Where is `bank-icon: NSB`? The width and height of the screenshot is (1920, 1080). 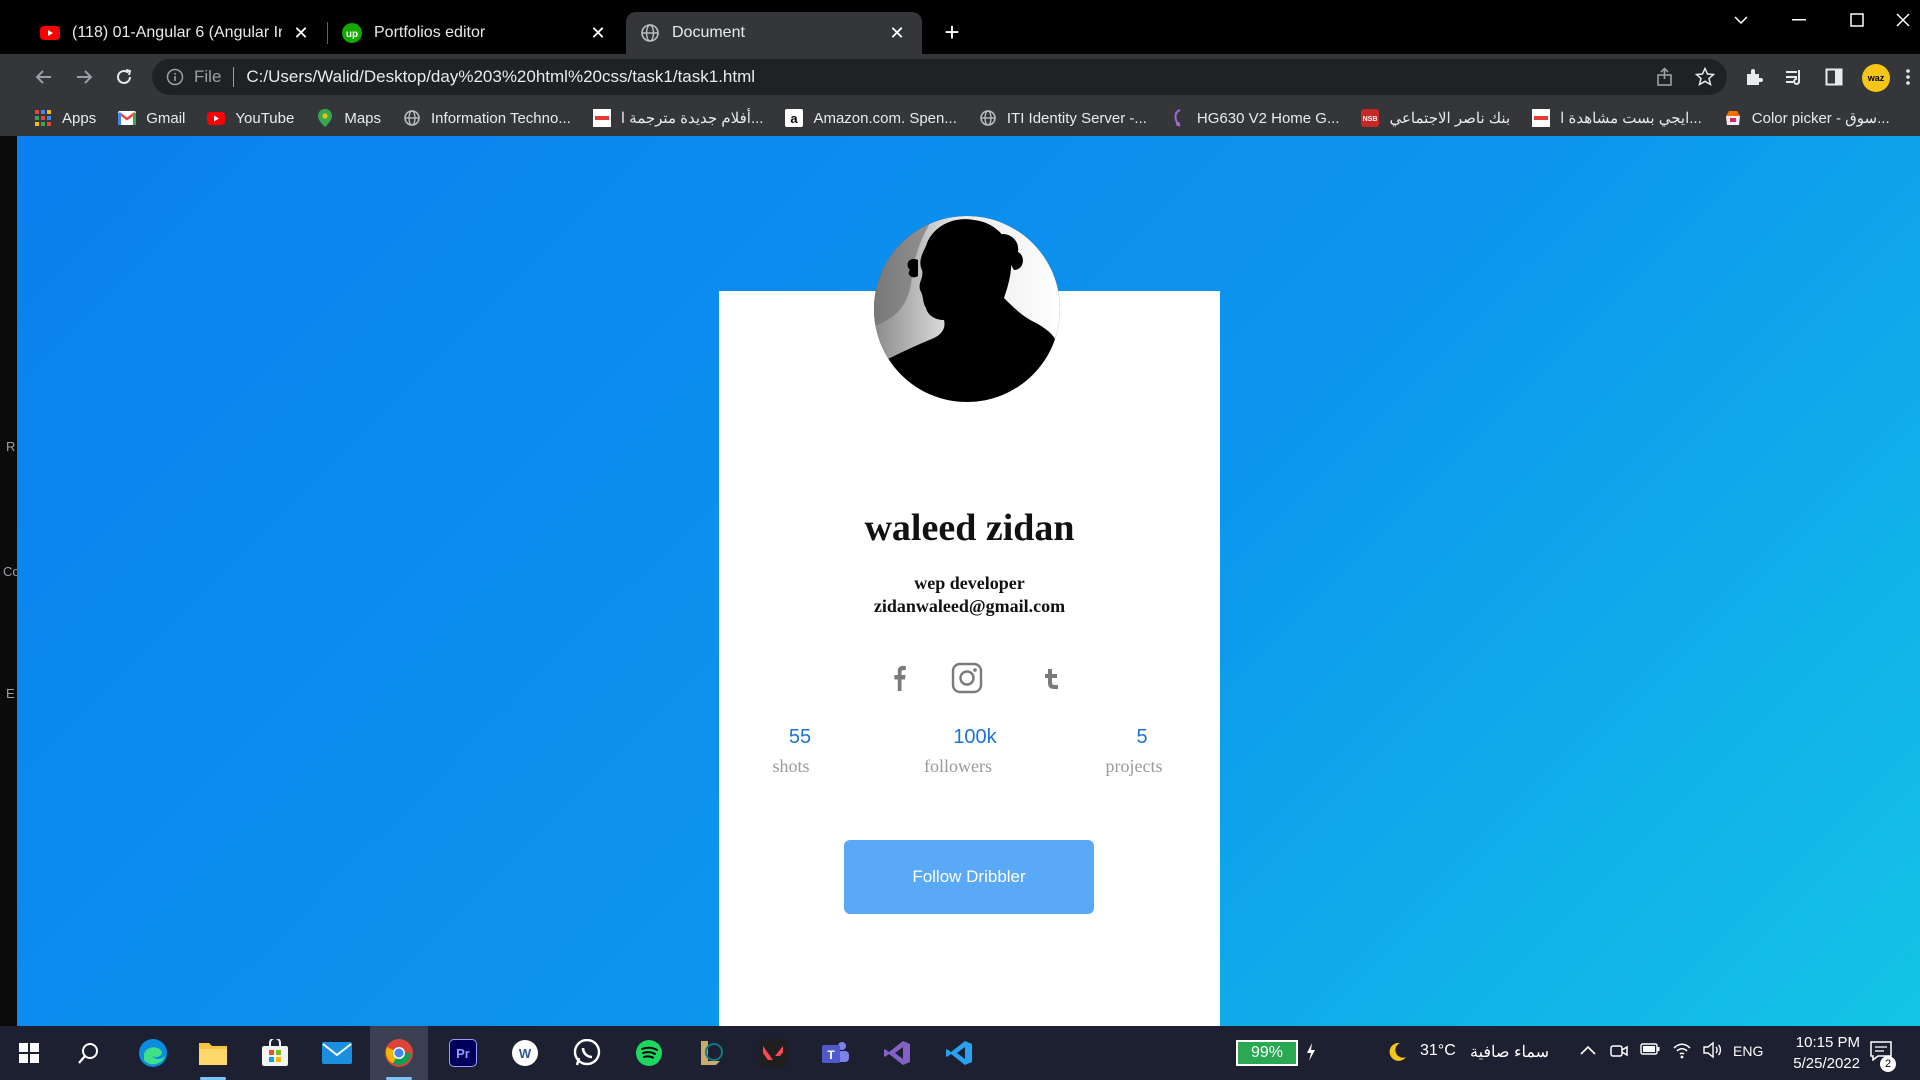 bank-icon: NSB is located at coordinates (1370, 118).